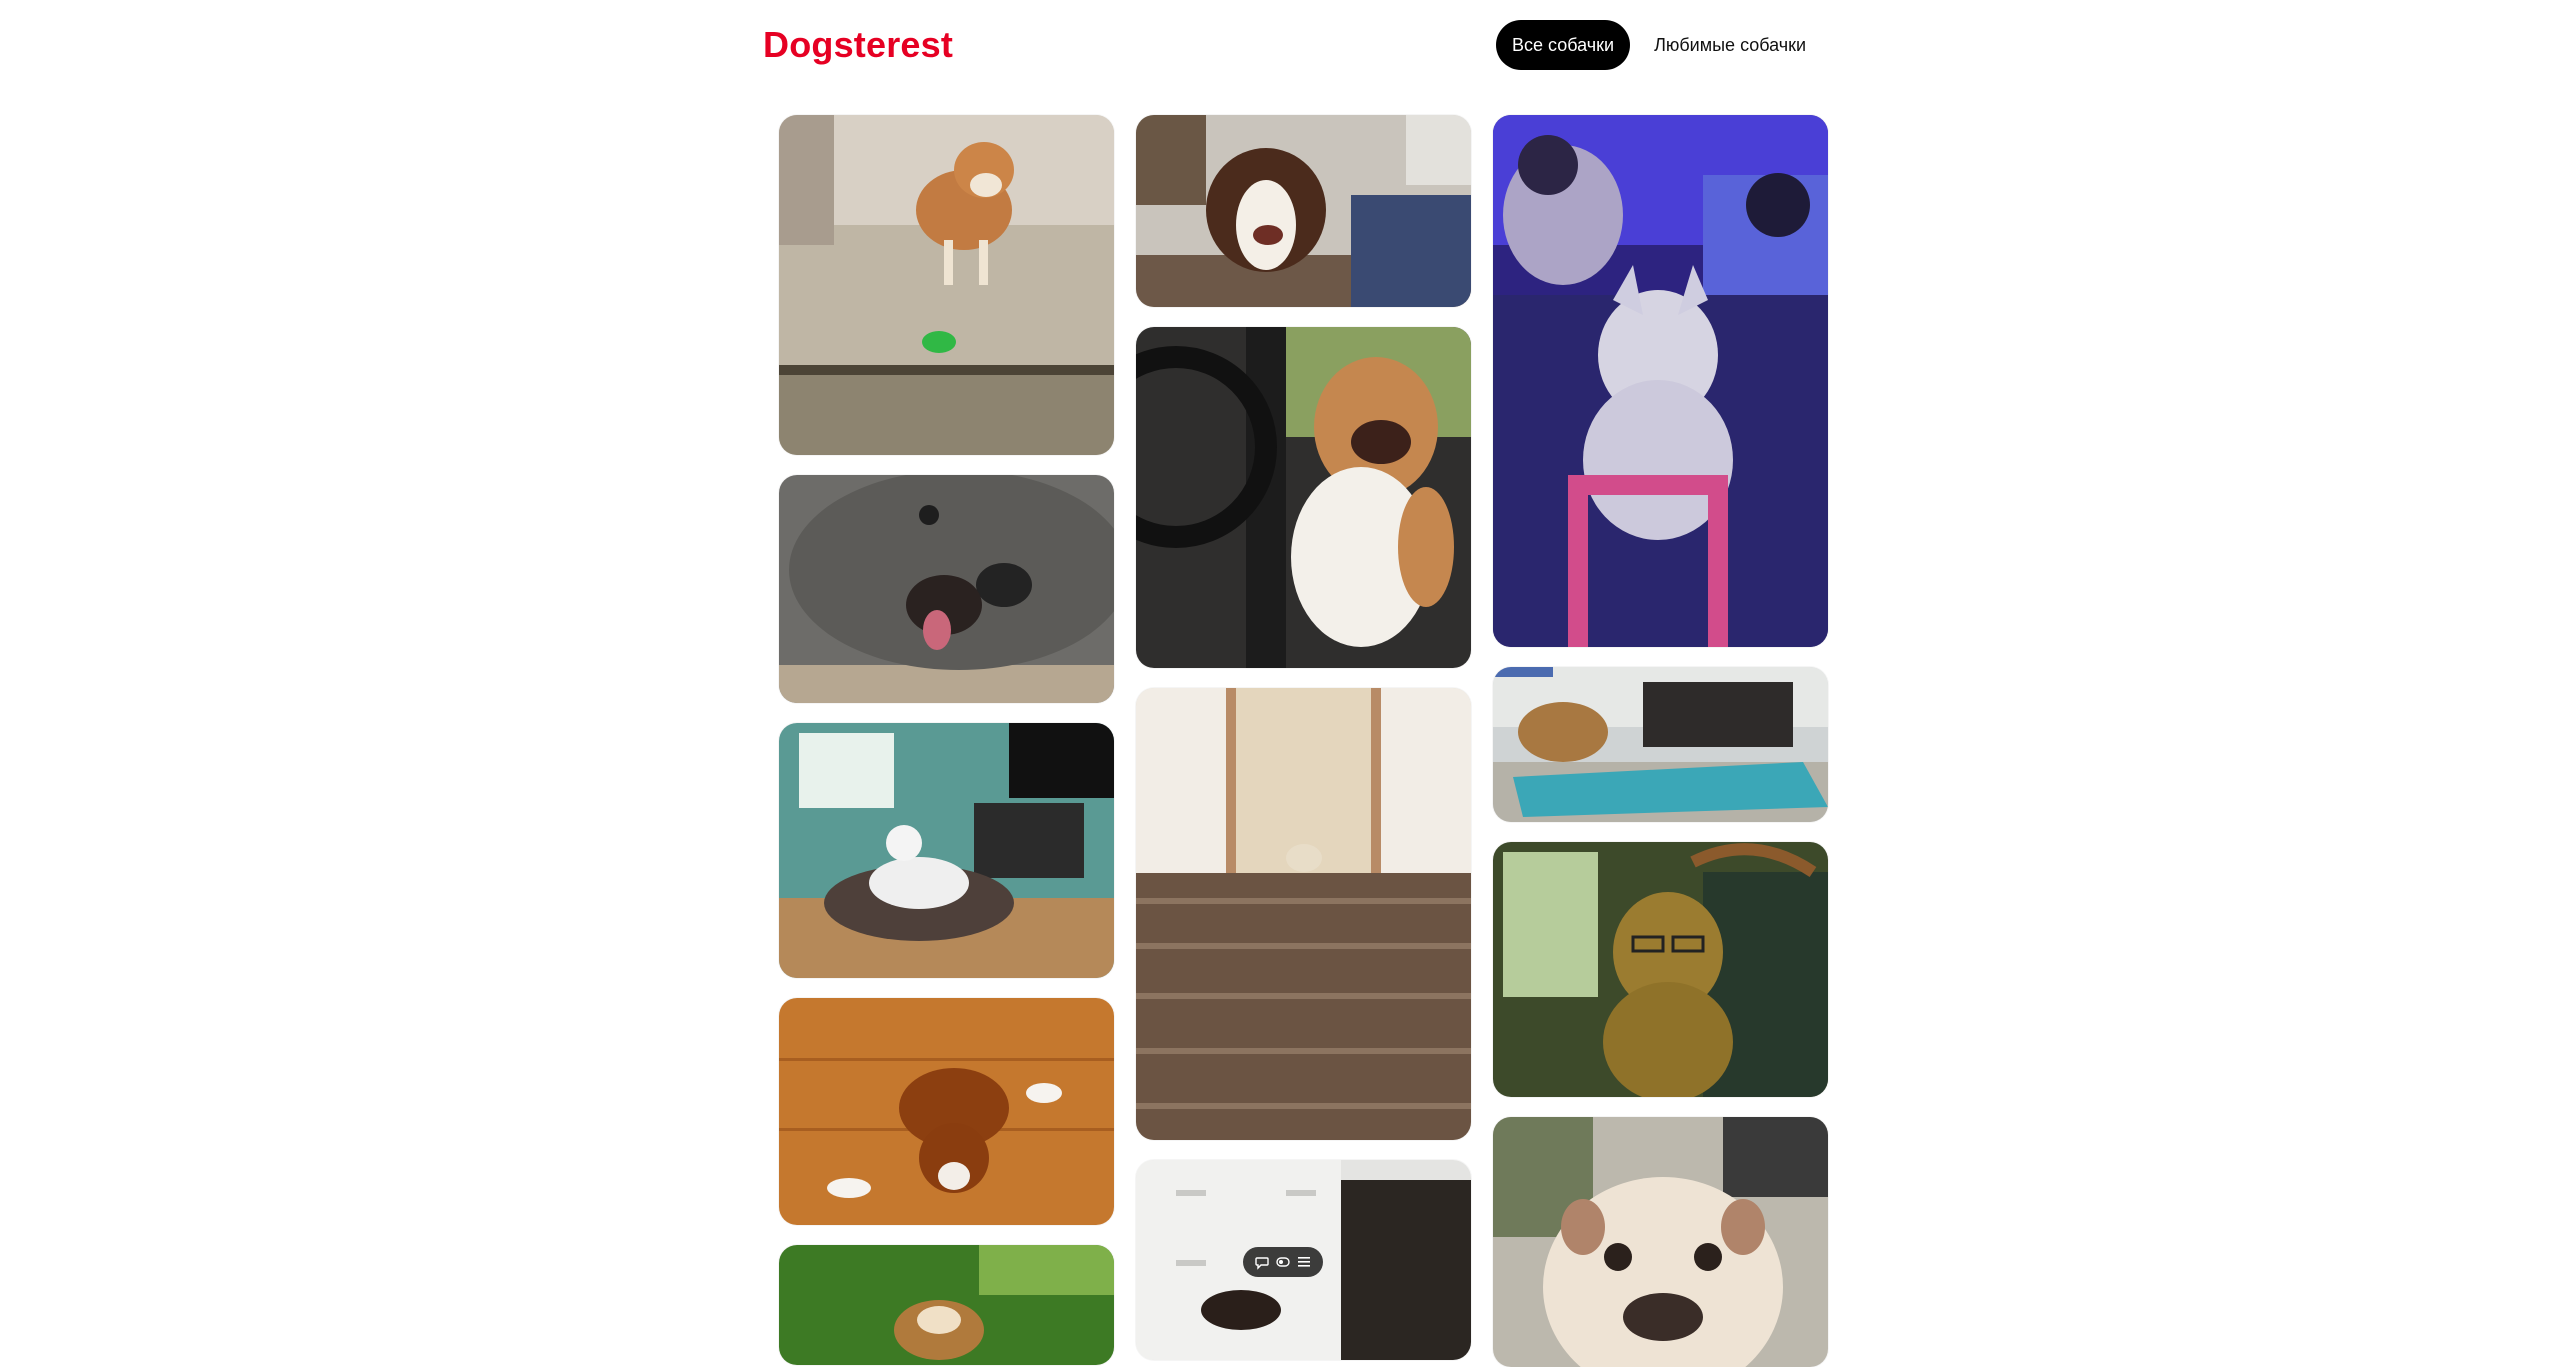 This screenshot has height=1367, width=2560. I want to click on dog-photo-white-dog-on-bed, so click(946, 850).